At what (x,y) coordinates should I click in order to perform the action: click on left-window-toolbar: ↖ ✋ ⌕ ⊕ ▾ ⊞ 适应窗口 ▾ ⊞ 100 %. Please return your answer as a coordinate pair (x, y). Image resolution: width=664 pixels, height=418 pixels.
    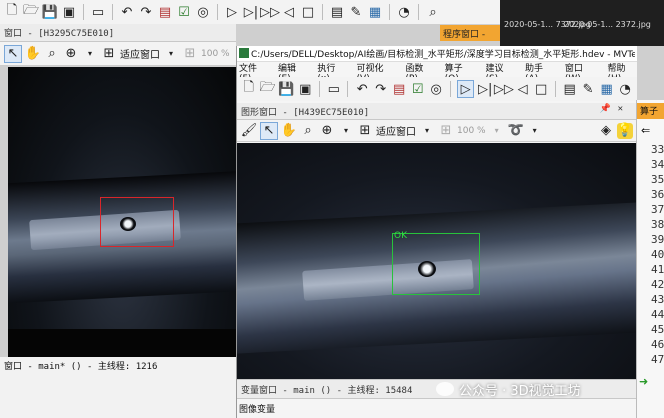
    Looking at the image, I should click on (118, 54).